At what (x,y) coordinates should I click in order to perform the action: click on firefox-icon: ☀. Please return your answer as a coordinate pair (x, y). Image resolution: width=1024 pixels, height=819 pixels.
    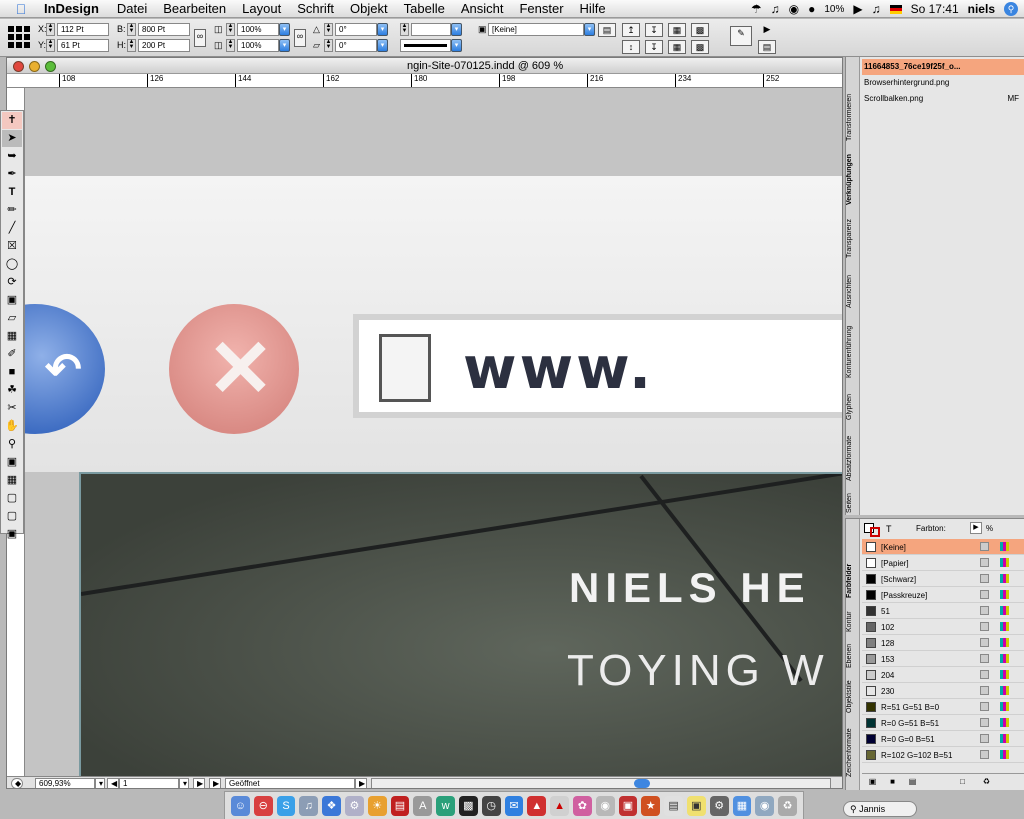
    Looking at the image, I should click on (377, 805).